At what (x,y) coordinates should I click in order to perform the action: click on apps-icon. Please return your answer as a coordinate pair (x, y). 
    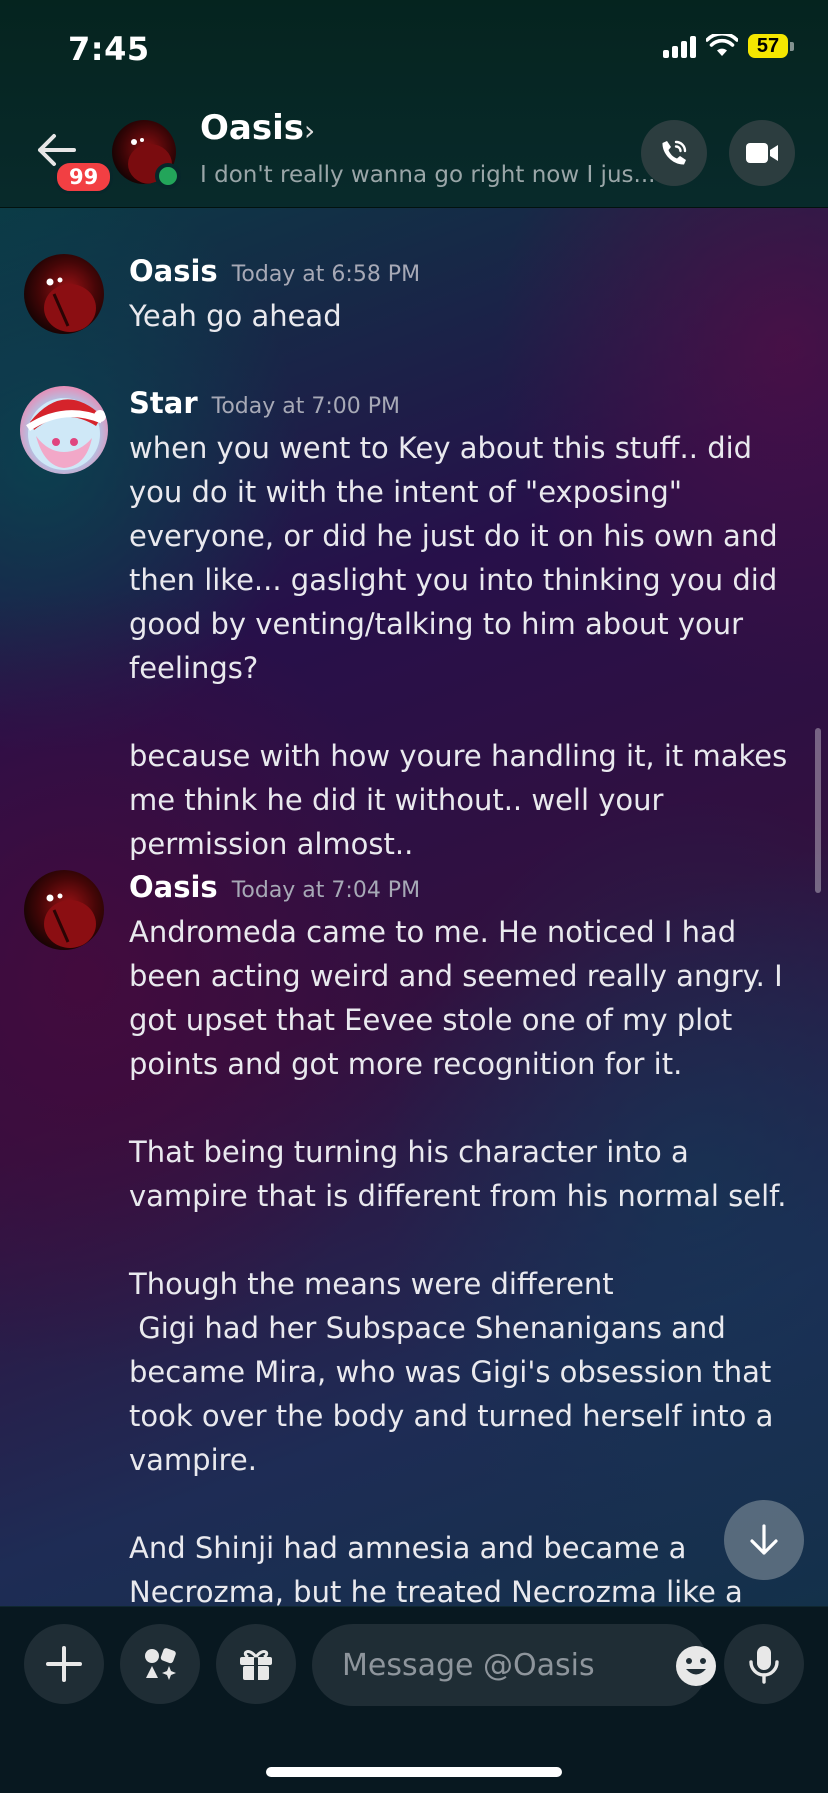
    Looking at the image, I should click on (160, 1664).